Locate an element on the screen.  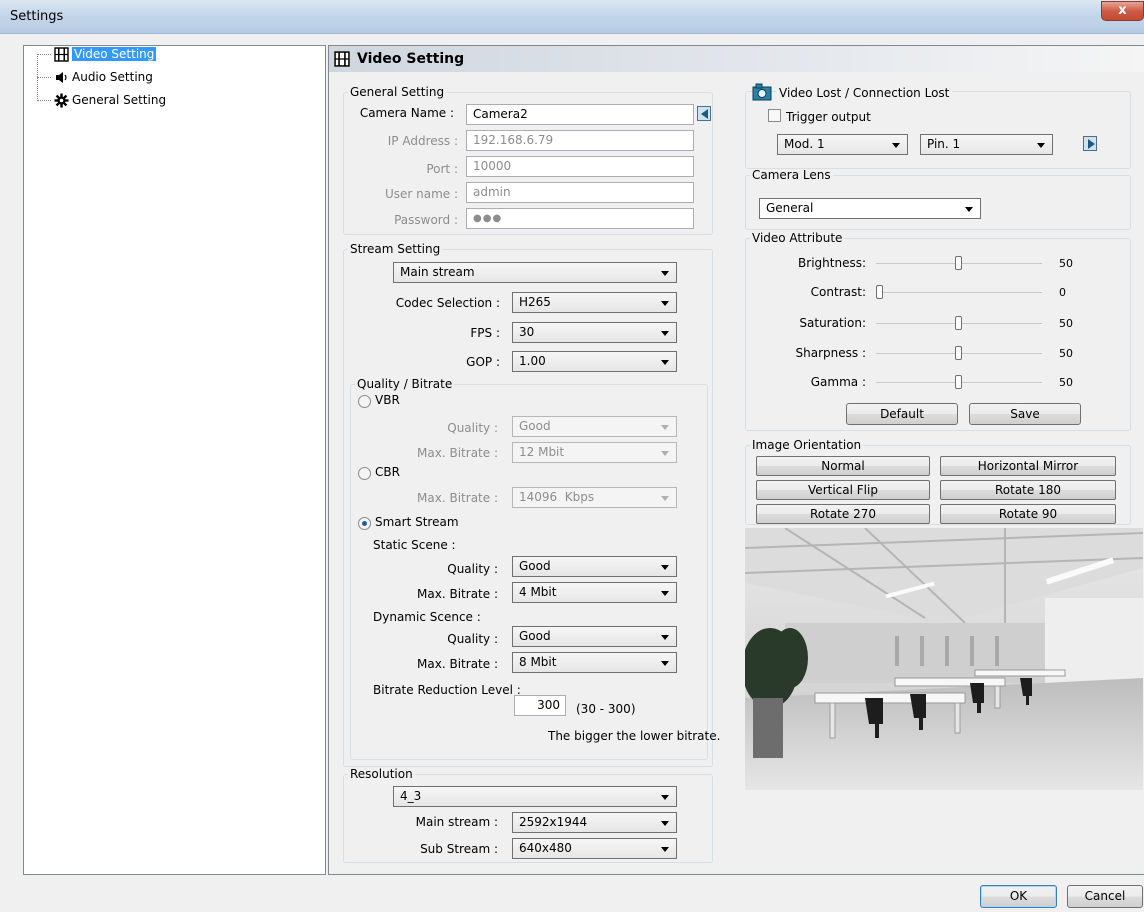
select-value: 12 Mbit is located at coordinates (542, 452).